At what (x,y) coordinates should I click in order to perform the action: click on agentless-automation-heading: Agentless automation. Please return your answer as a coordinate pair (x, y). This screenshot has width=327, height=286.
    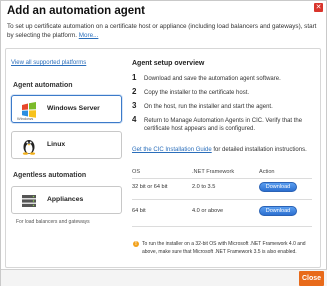
    Looking at the image, I should click on (50, 175).